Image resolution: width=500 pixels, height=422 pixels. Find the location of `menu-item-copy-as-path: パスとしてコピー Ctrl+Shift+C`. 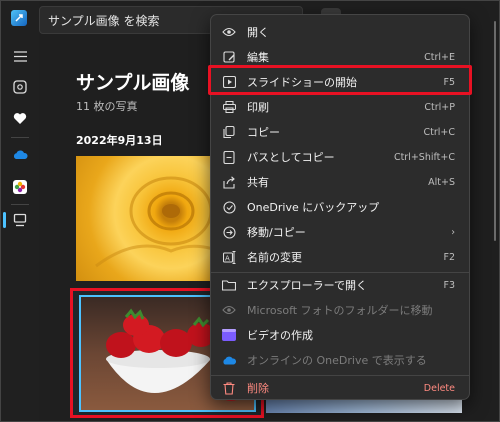

menu-item-copy-as-path: パスとしてコピー Ctrl+Shift+C is located at coordinates (340, 157).